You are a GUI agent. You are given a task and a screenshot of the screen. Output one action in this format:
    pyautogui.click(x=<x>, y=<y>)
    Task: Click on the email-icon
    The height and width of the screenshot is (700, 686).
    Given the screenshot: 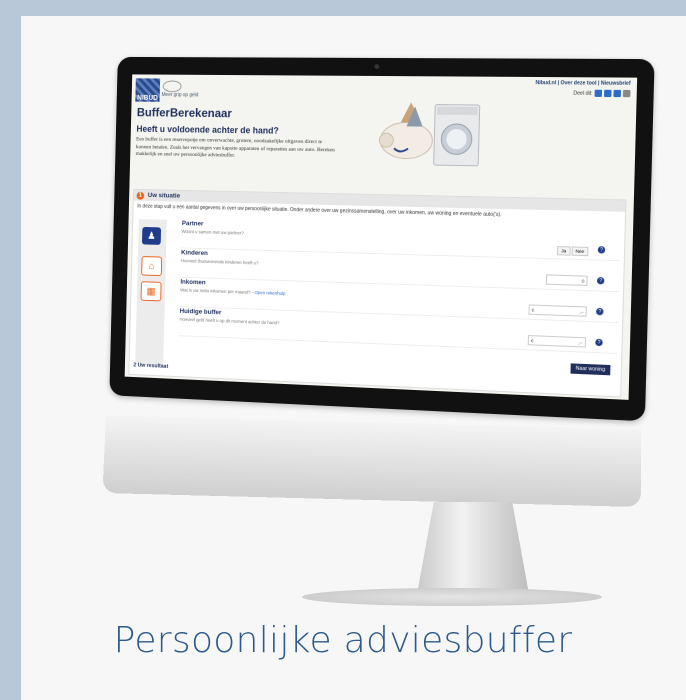 What is the action you would take?
    pyautogui.click(x=626, y=93)
    